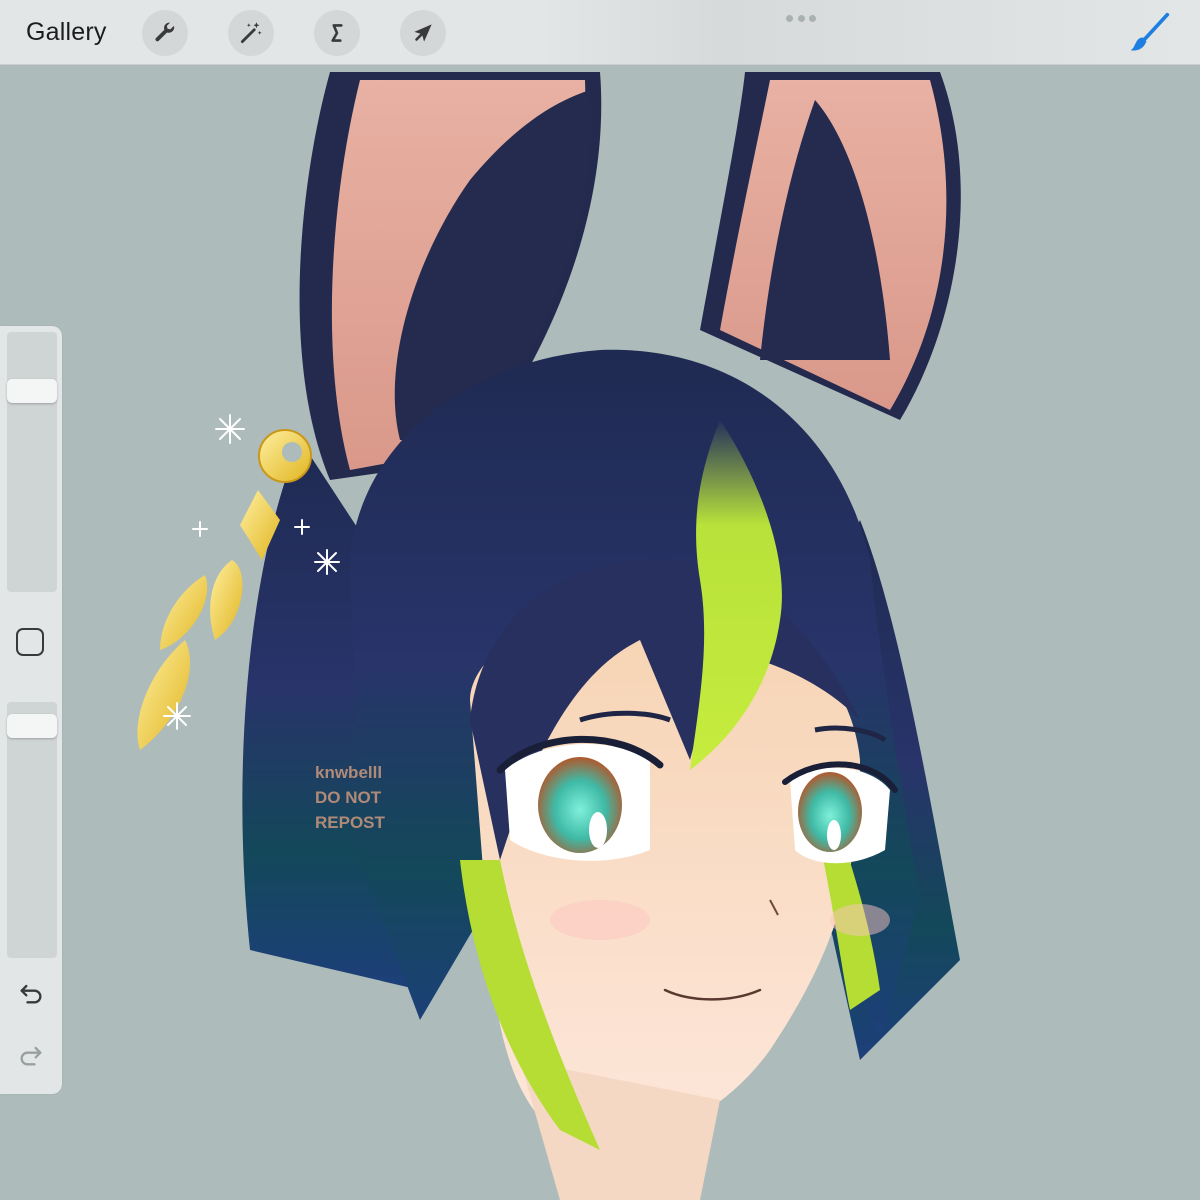 The height and width of the screenshot is (1200, 1200). I want to click on redo-button, so click(31, 1055).